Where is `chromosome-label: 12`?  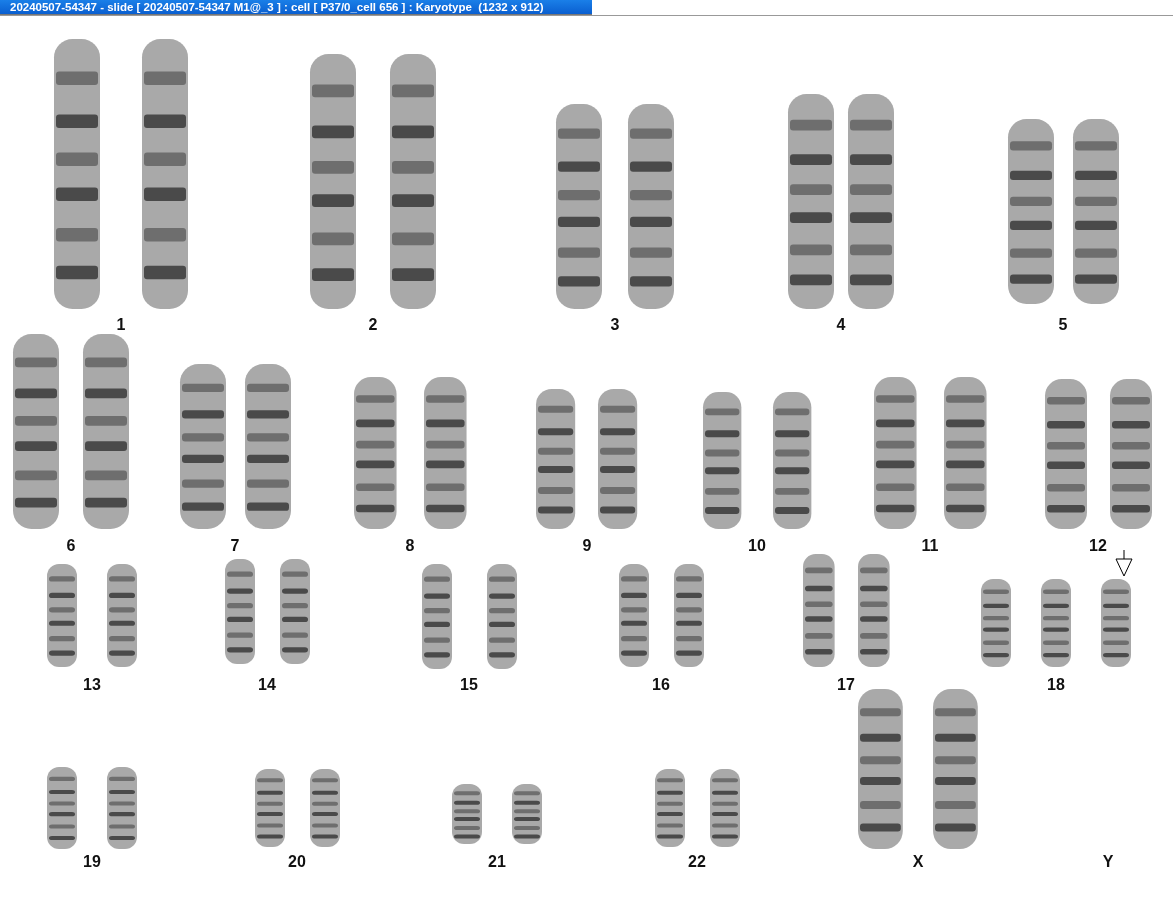 chromosome-label: 12 is located at coordinates (1098, 546).